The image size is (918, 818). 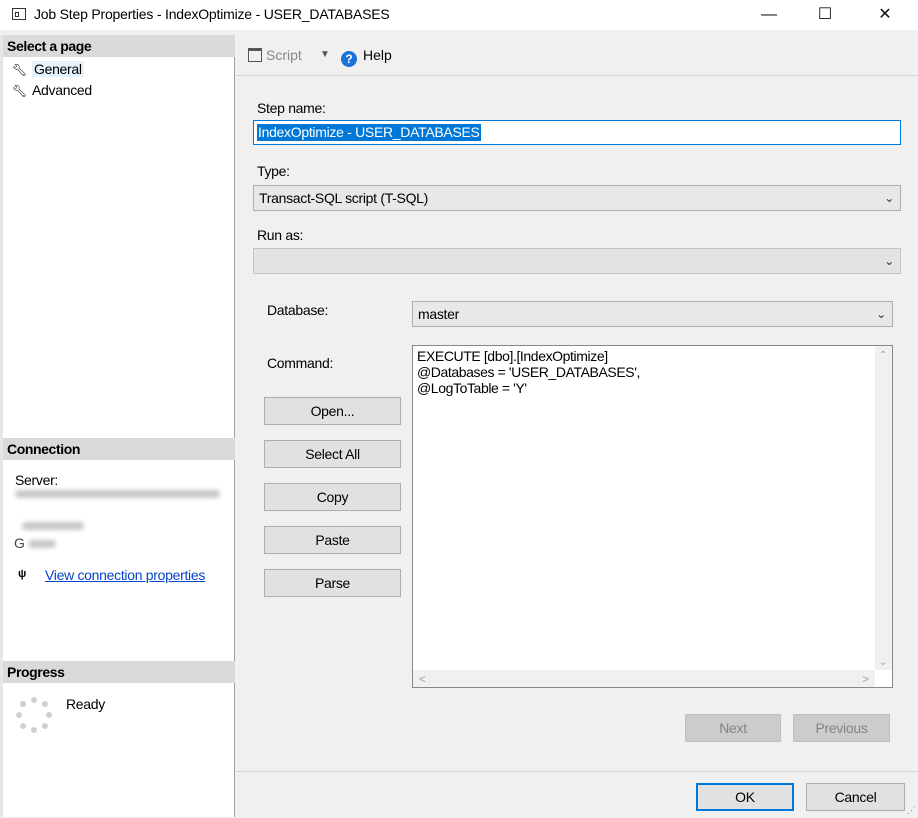 I want to click on vertical-scrollbar: ⌃ ⌄, so click(x=883, y=508).